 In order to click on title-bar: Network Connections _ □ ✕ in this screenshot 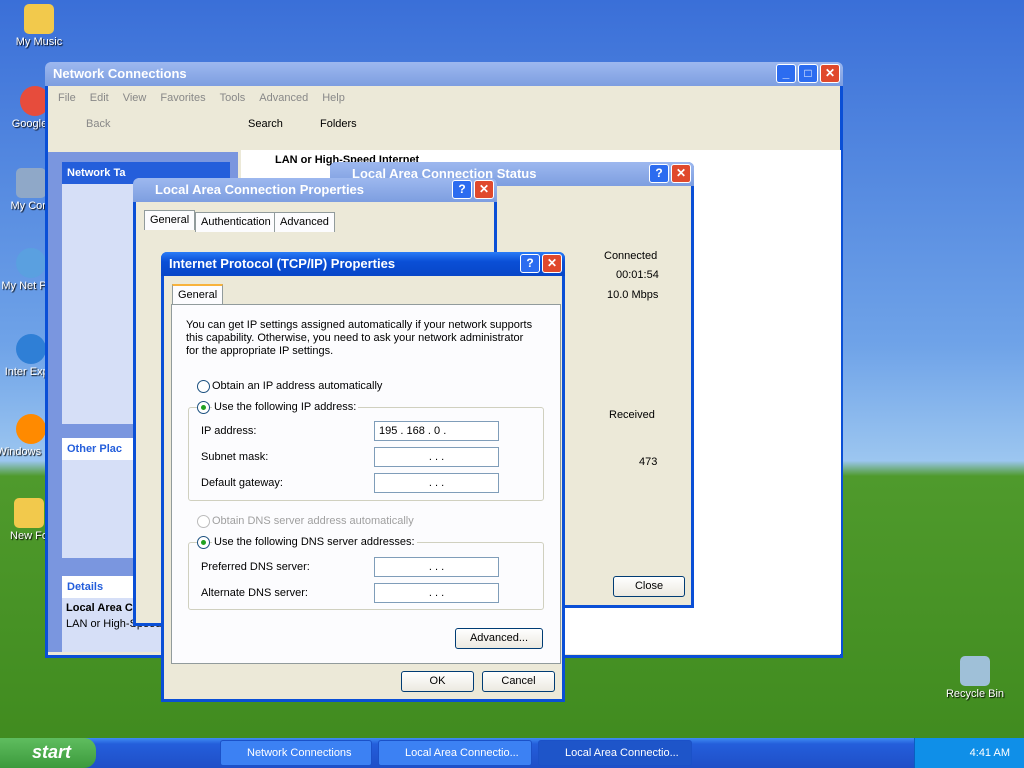, I will do `click(444, 74)`.